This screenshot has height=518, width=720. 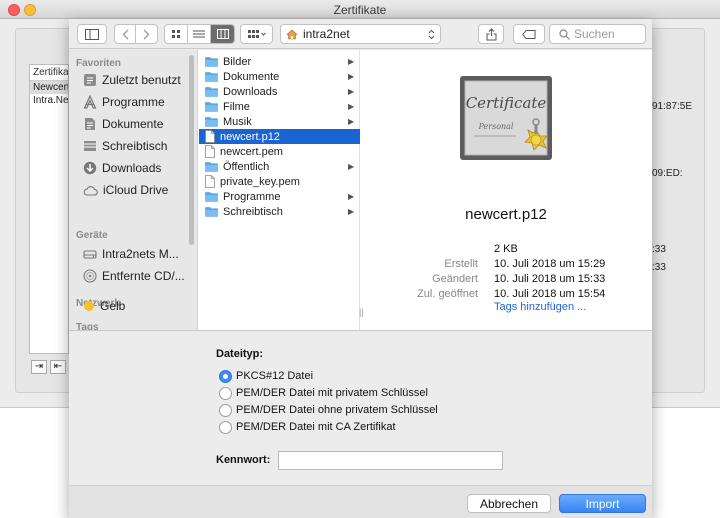 I want to click on forward-button, so click(x=146, y=34).